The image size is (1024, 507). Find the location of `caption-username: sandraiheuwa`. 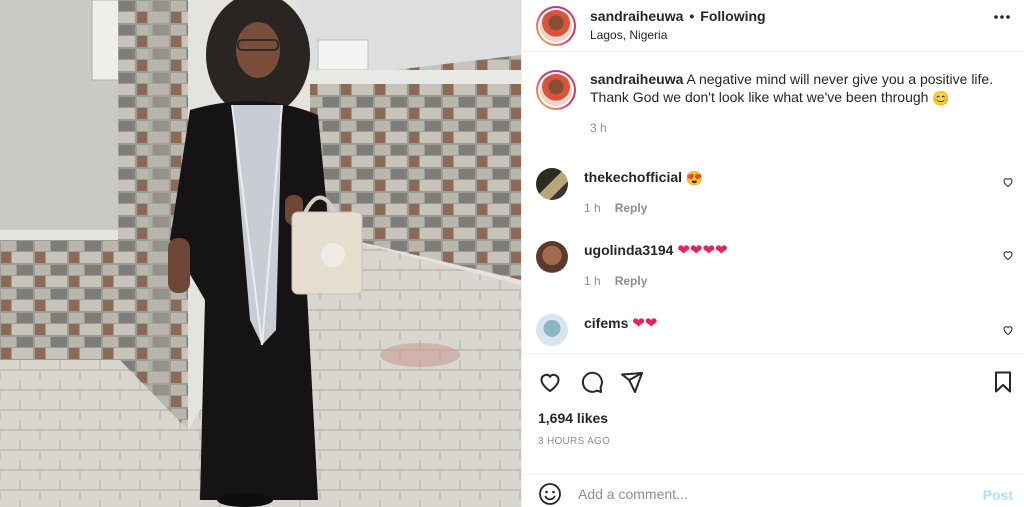

caption-username: sandraiheuwa is located at coordinates (636, 79).